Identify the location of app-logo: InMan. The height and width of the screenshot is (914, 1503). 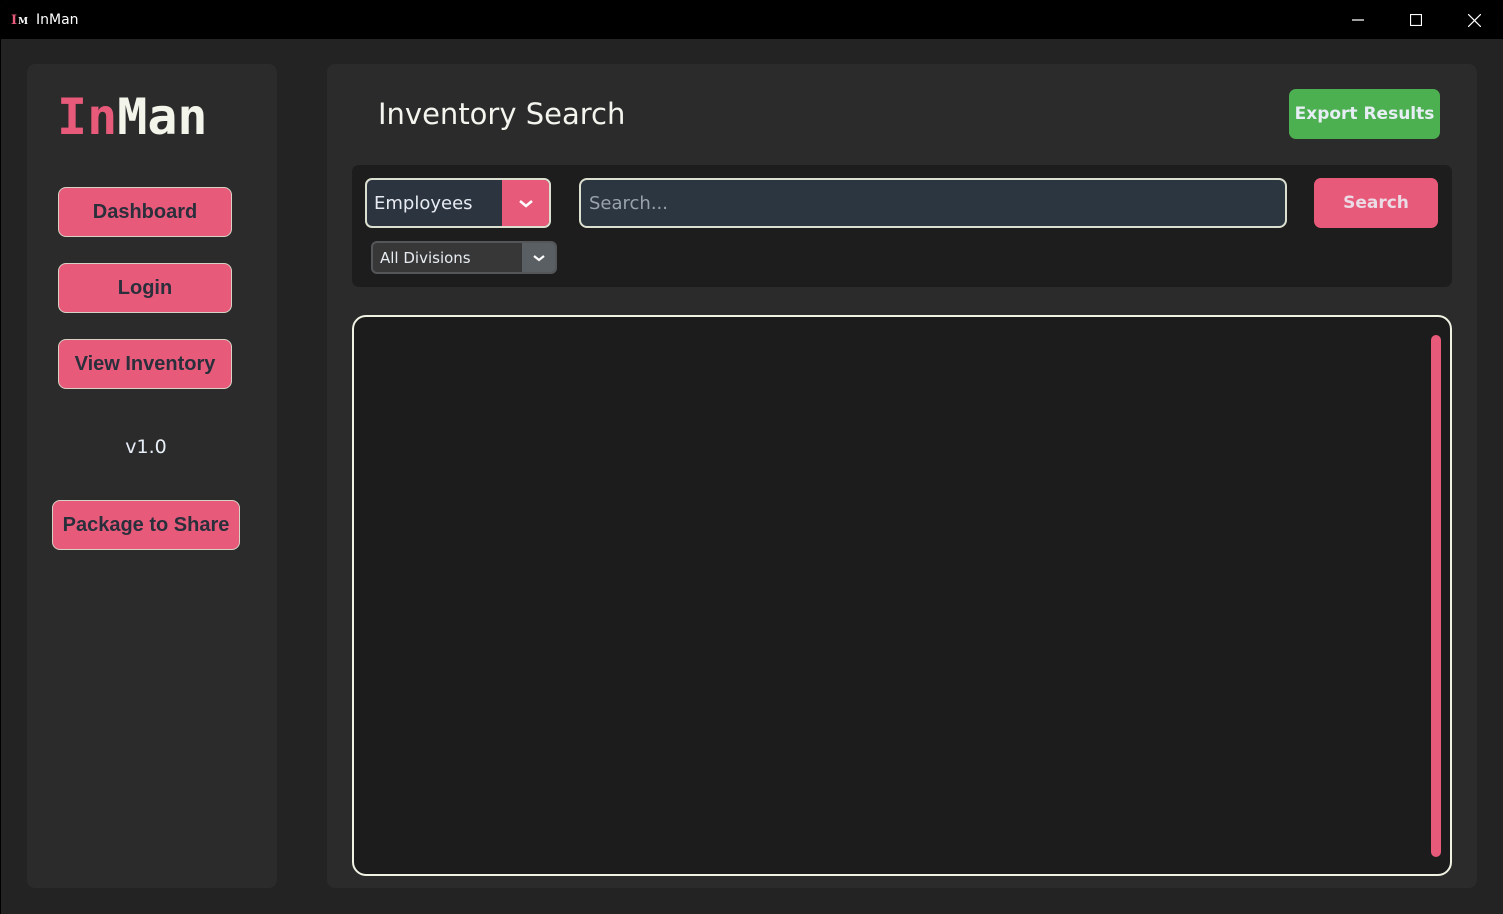
(132, 117).